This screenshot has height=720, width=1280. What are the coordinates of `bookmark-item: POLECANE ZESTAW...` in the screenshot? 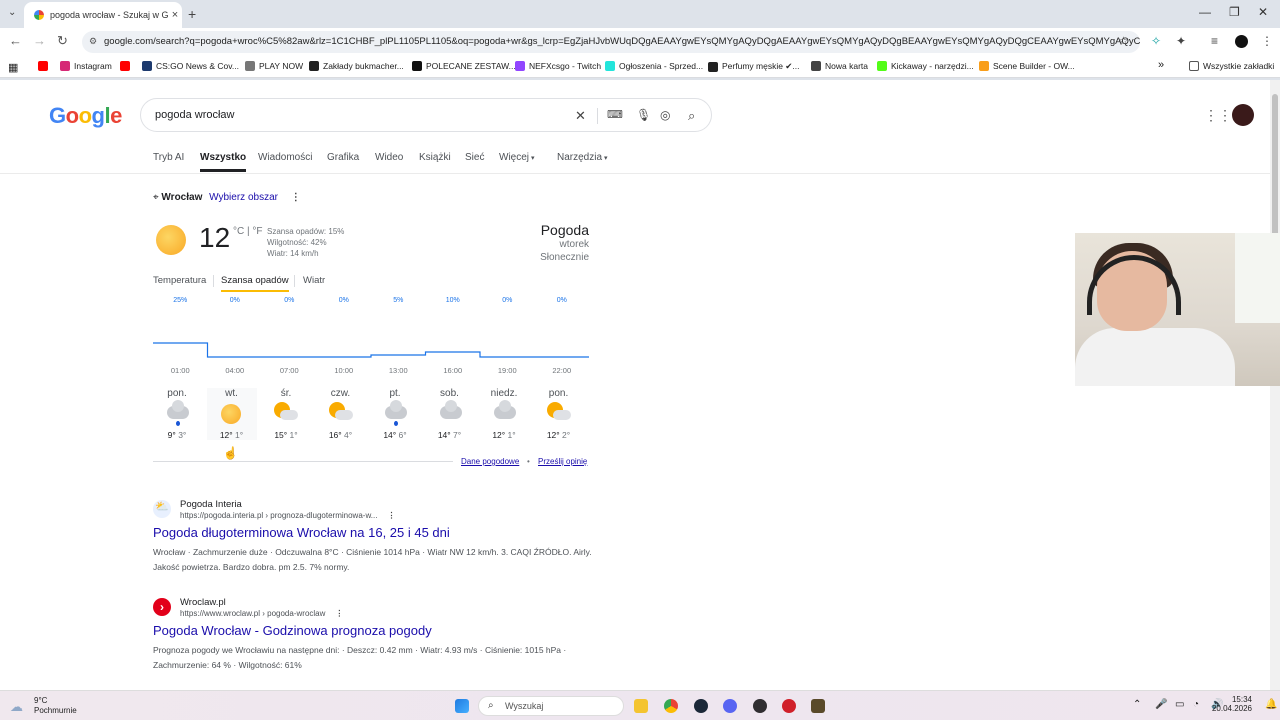 It's located at (464, 66).